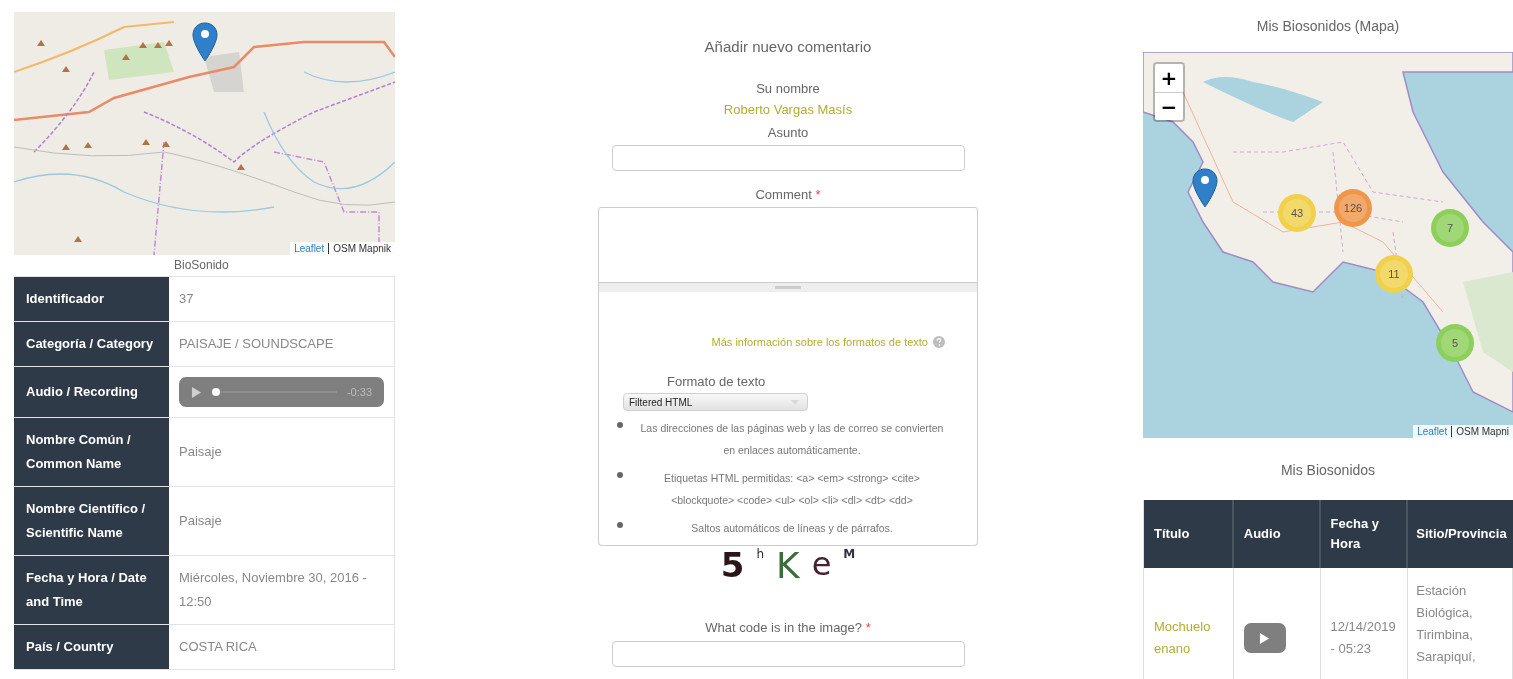 This screenshot has height=679, width=1513. I want to click on zoom-out-button: −, so click(1169, 106).